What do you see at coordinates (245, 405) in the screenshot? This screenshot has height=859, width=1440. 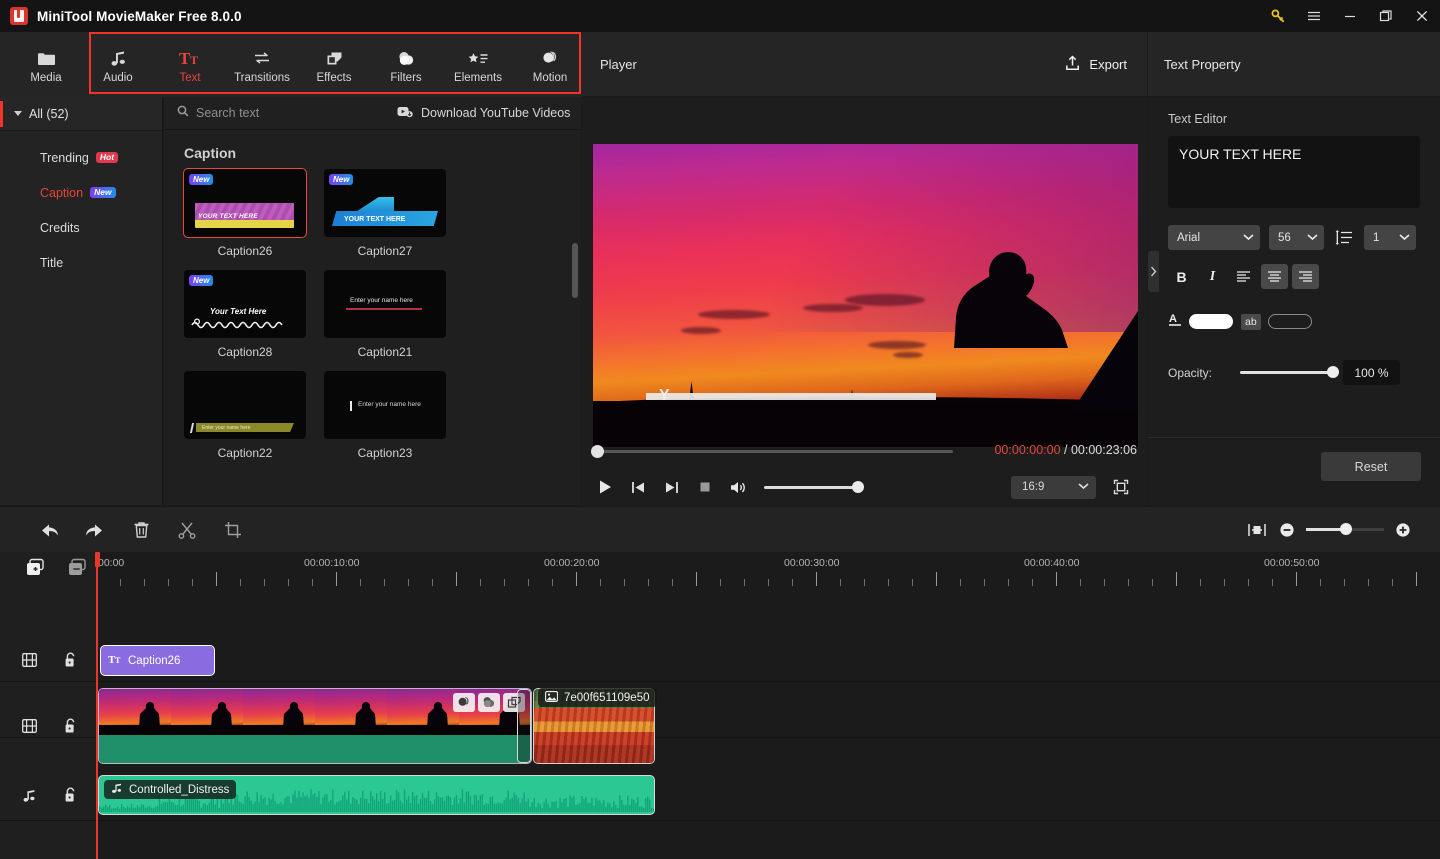 I see `template-thumb-caption22: Enter your name here` at bounding box center [245, 405].